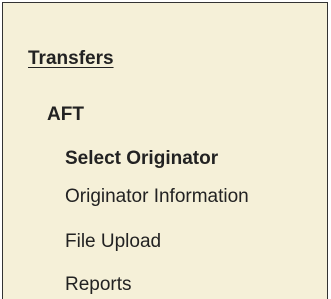 The height and width of the screenshot is (299, 331). I want to click on nav-item-originator-information: Originator Information, so click(157, 197).